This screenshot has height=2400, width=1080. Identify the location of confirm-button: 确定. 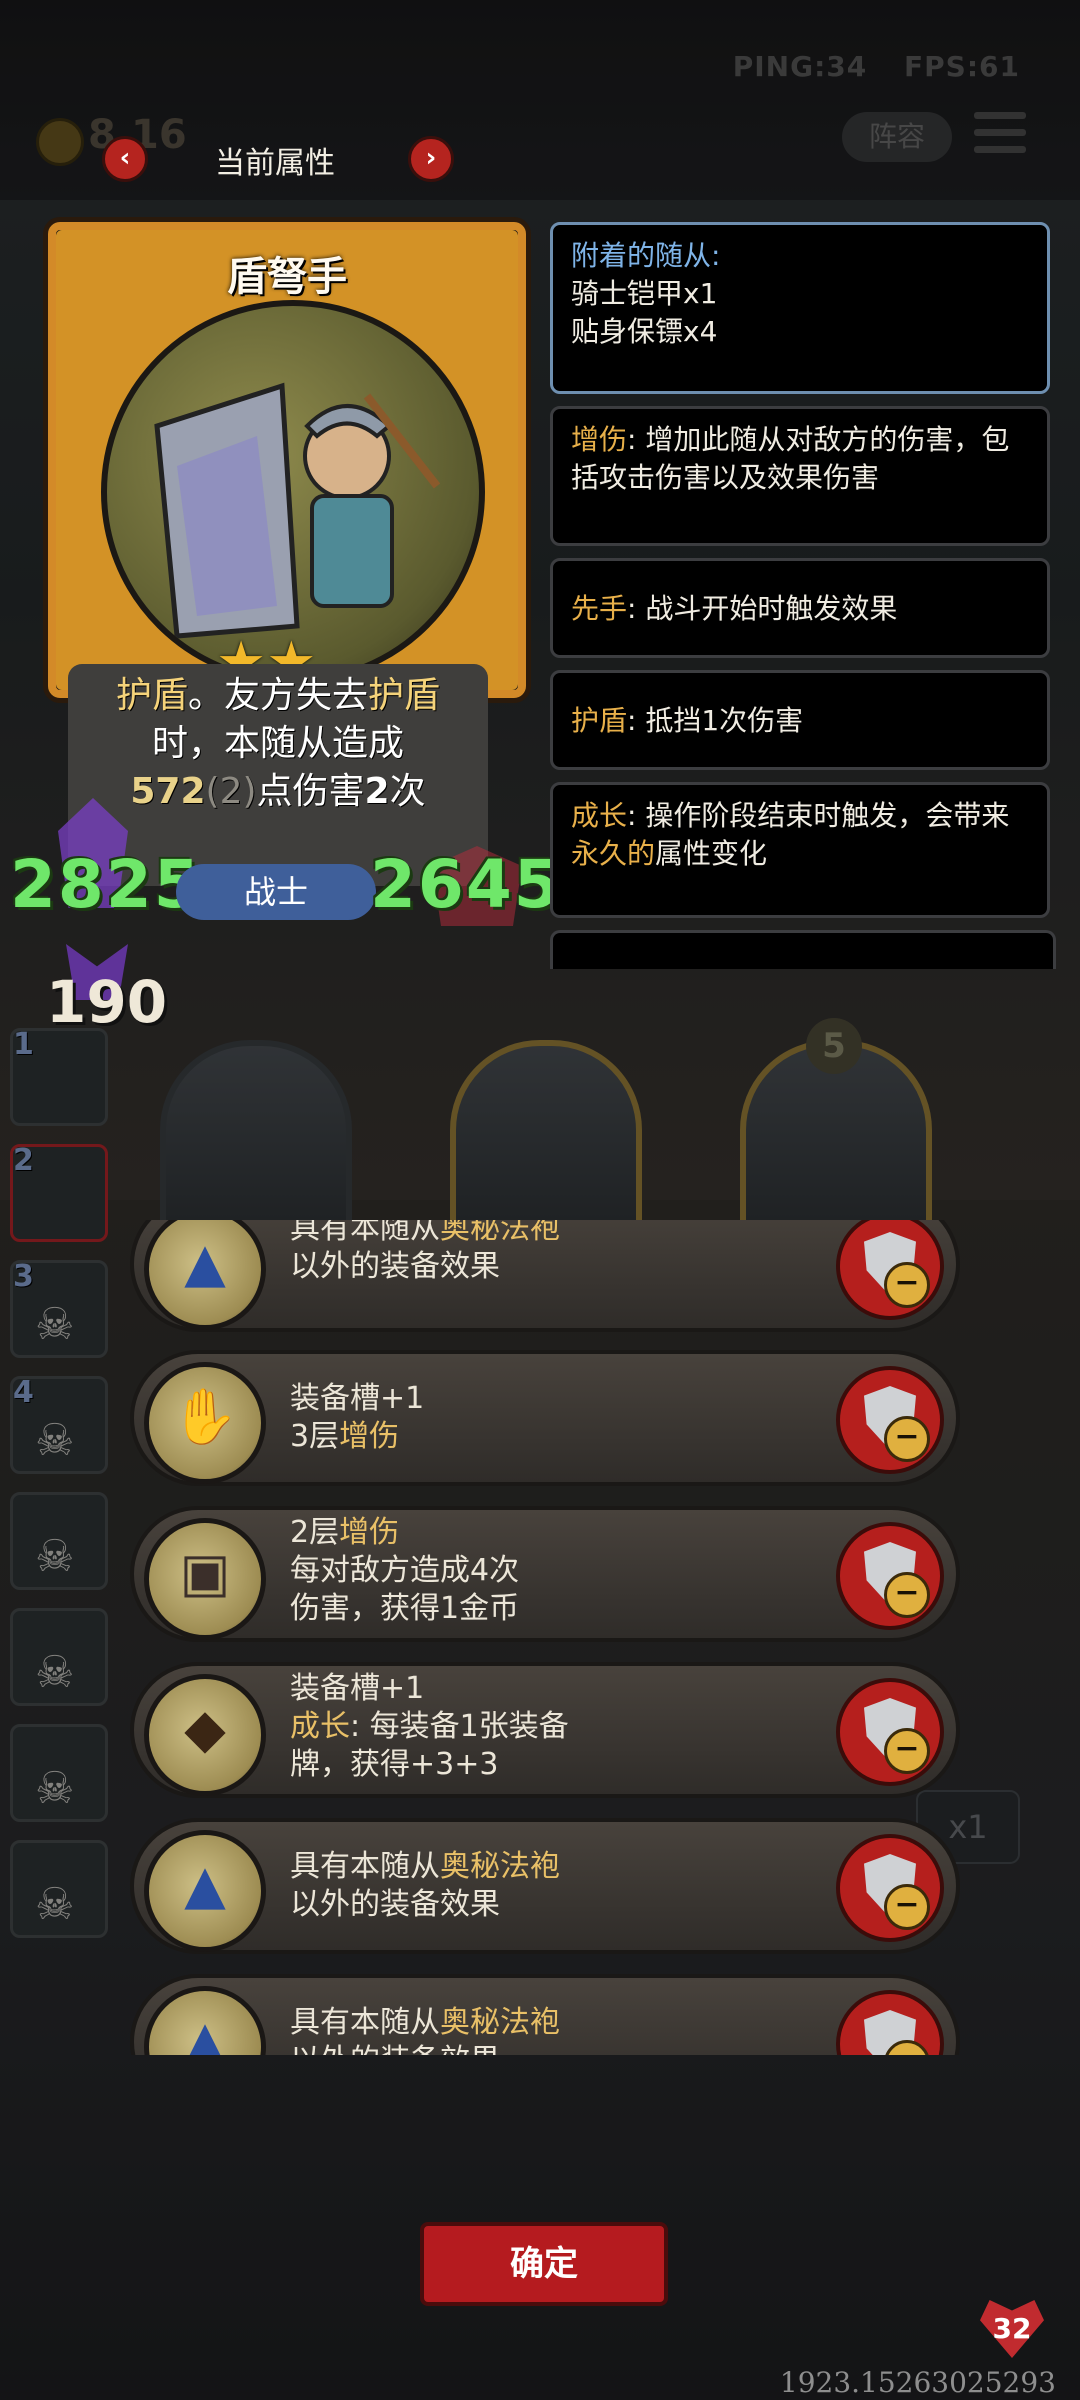
(544, 2264).